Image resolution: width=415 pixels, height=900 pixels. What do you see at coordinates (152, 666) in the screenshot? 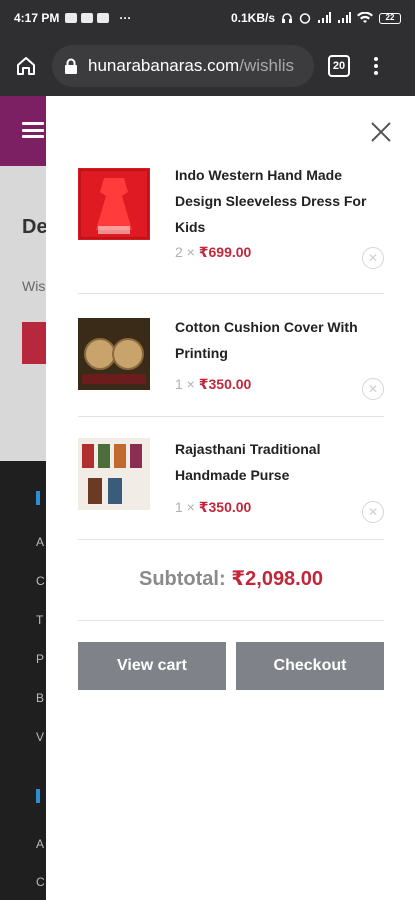
I see `view-cart-button: View cart` at bounding box center [152, 666].